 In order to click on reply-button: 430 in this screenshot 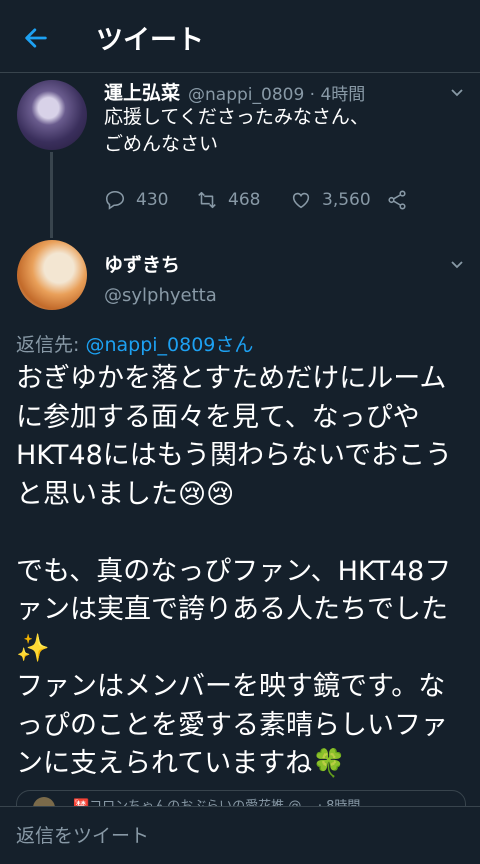, I will do `click(136, 200)`.